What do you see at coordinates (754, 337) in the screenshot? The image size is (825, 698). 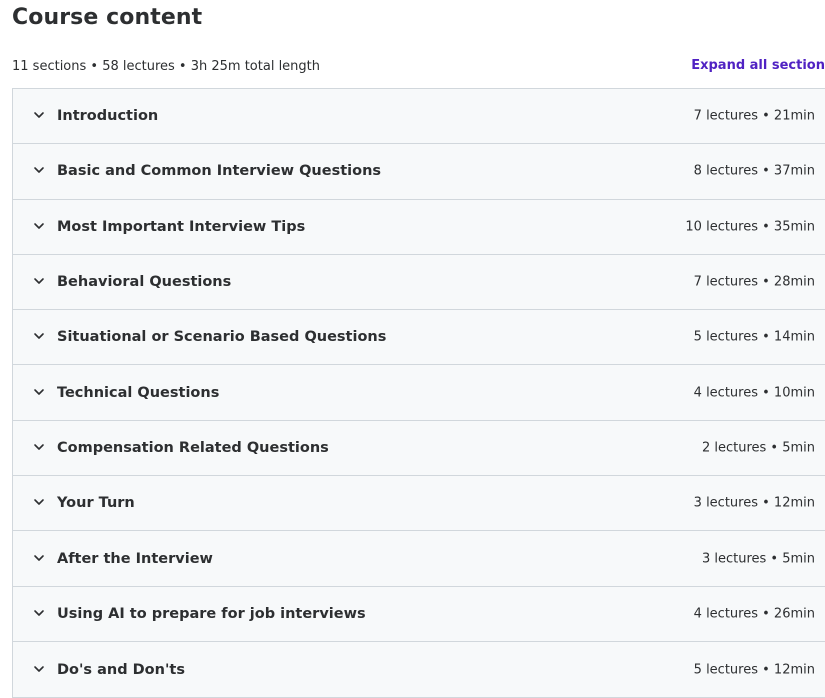 I see `section-meta: 5 lectures • 14min` at bounding box center [754, 337].